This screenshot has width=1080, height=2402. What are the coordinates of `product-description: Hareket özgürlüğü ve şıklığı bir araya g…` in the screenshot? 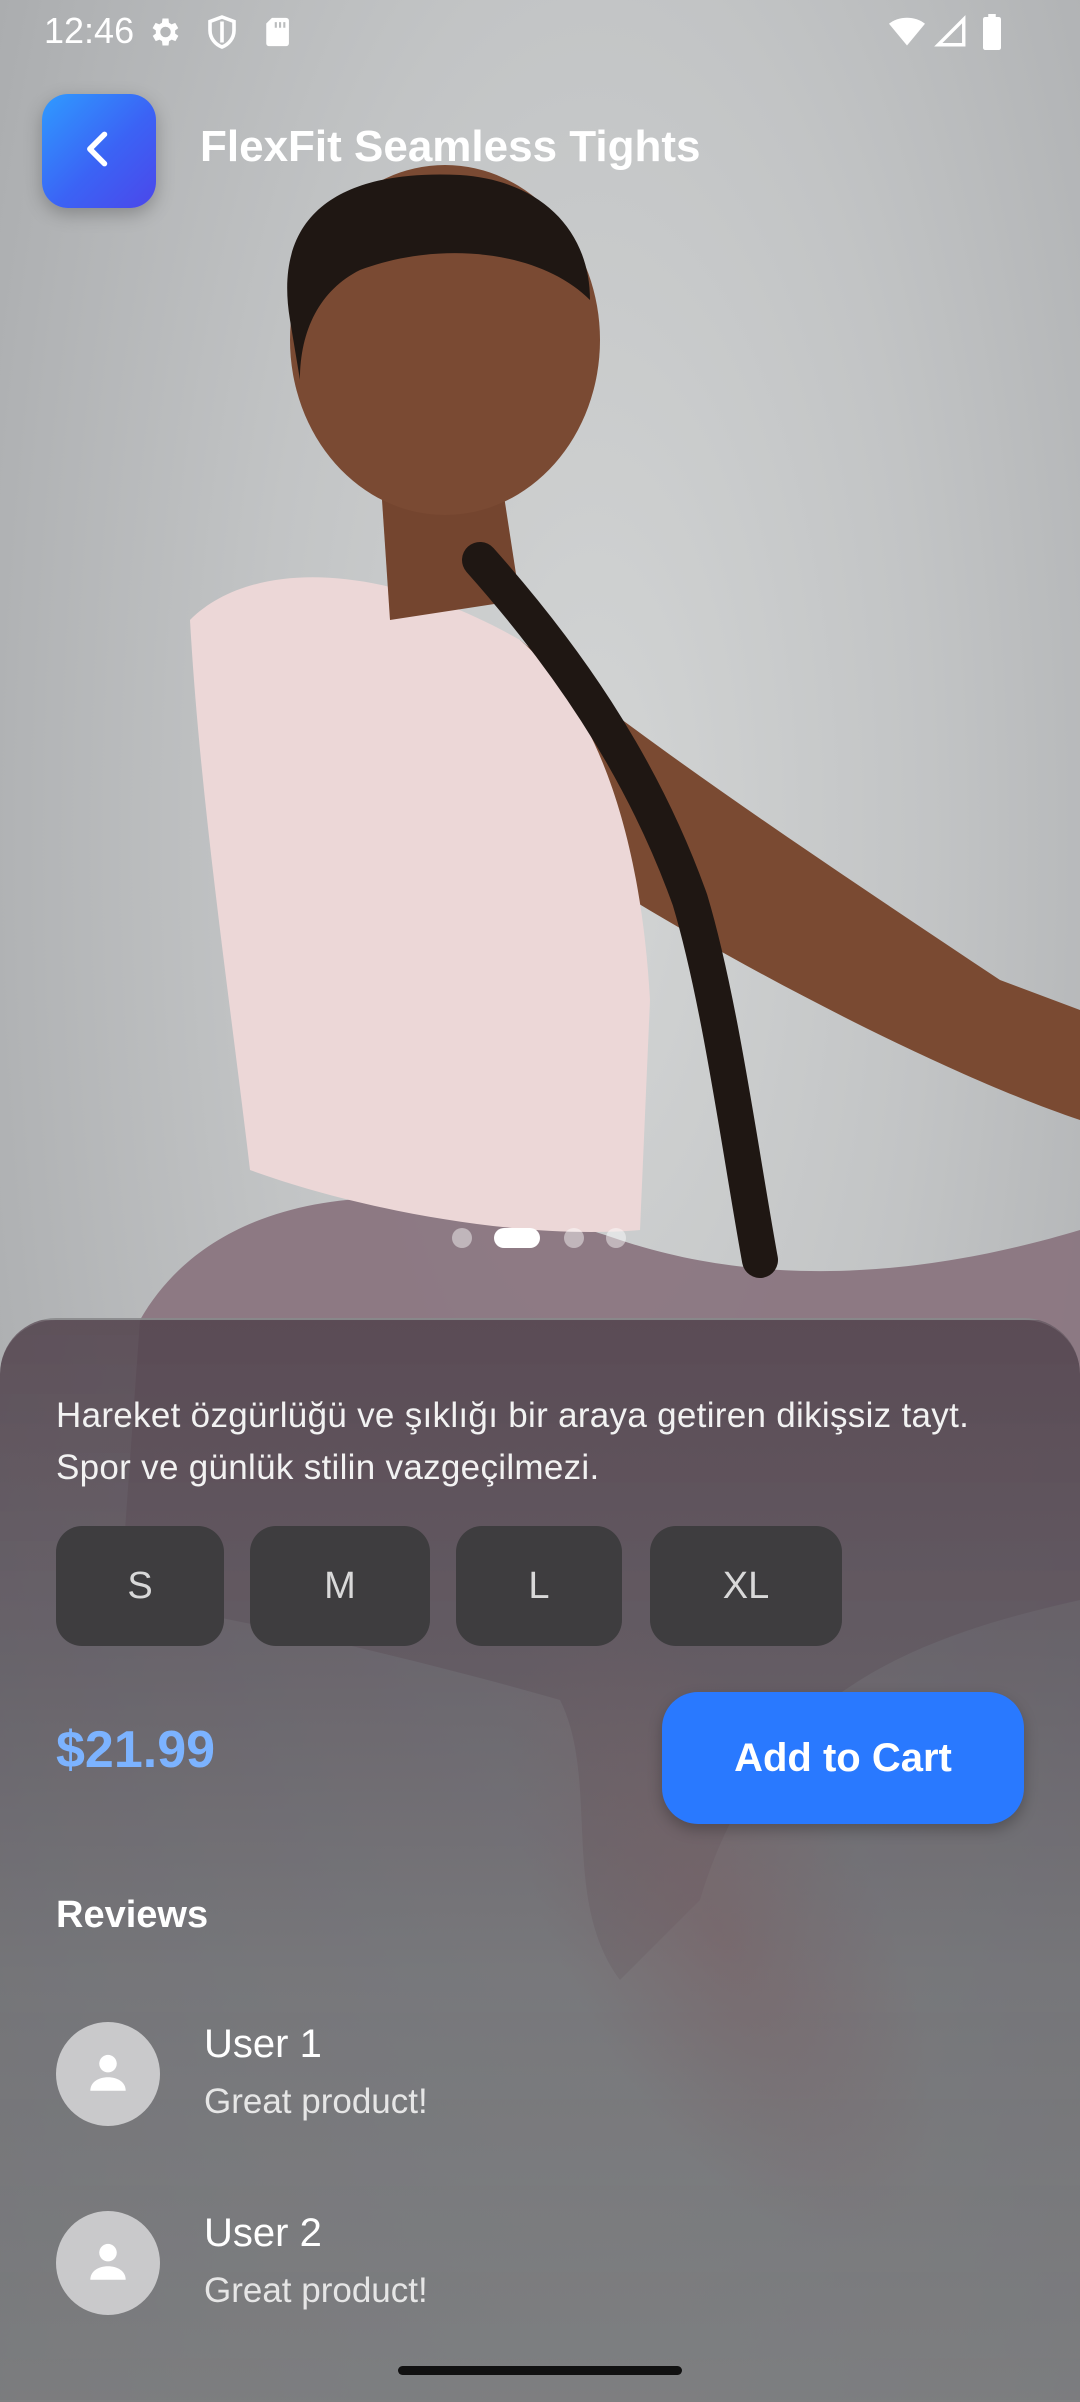 It's located at (513, 1441).